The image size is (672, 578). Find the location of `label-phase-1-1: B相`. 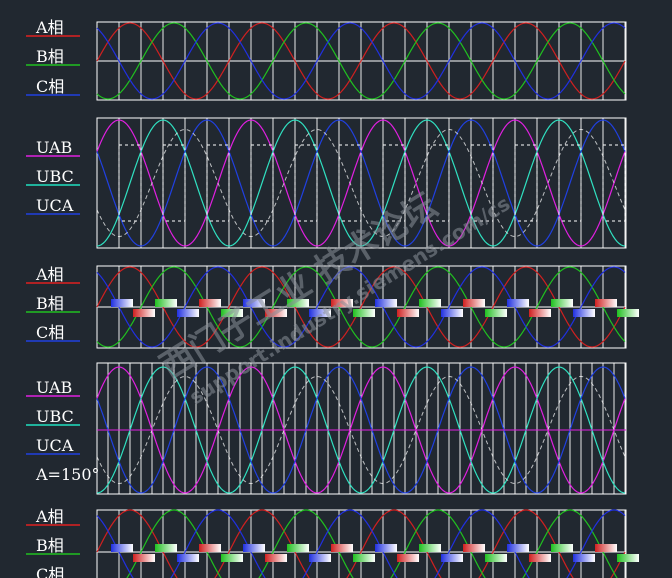

label-phase-1-1: B相 is located at coordinates (50, 56).